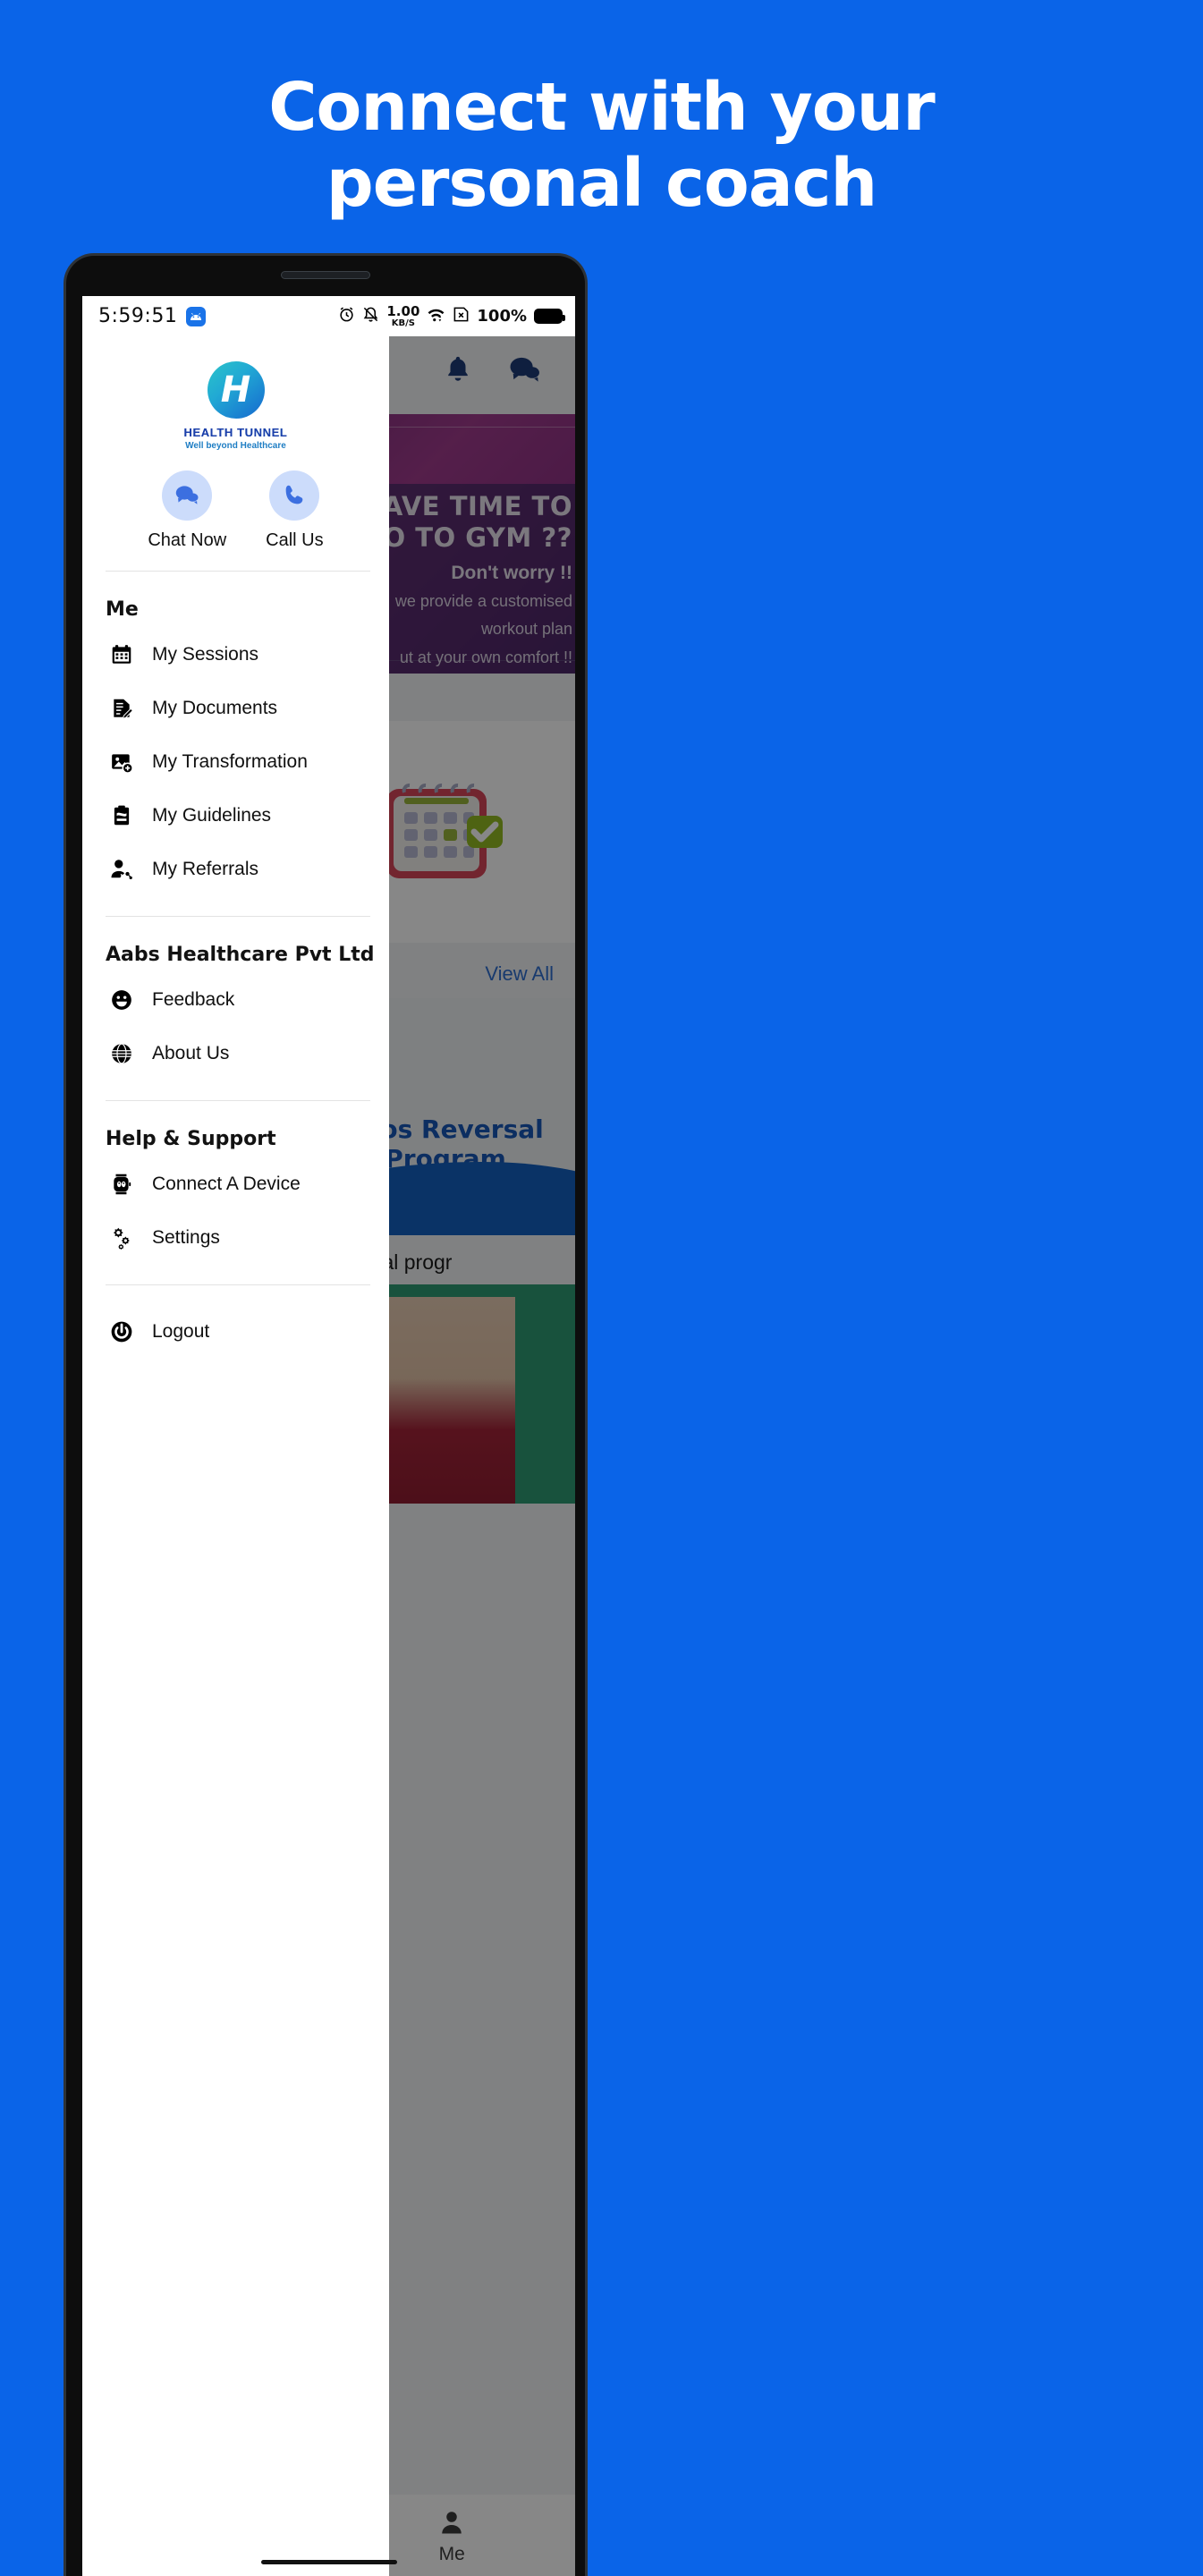 This screenshot has height=2576, width=1203. Describe the element at coordinates (121, 815) in the screenshot. I see `clipboard-icon` at that location.